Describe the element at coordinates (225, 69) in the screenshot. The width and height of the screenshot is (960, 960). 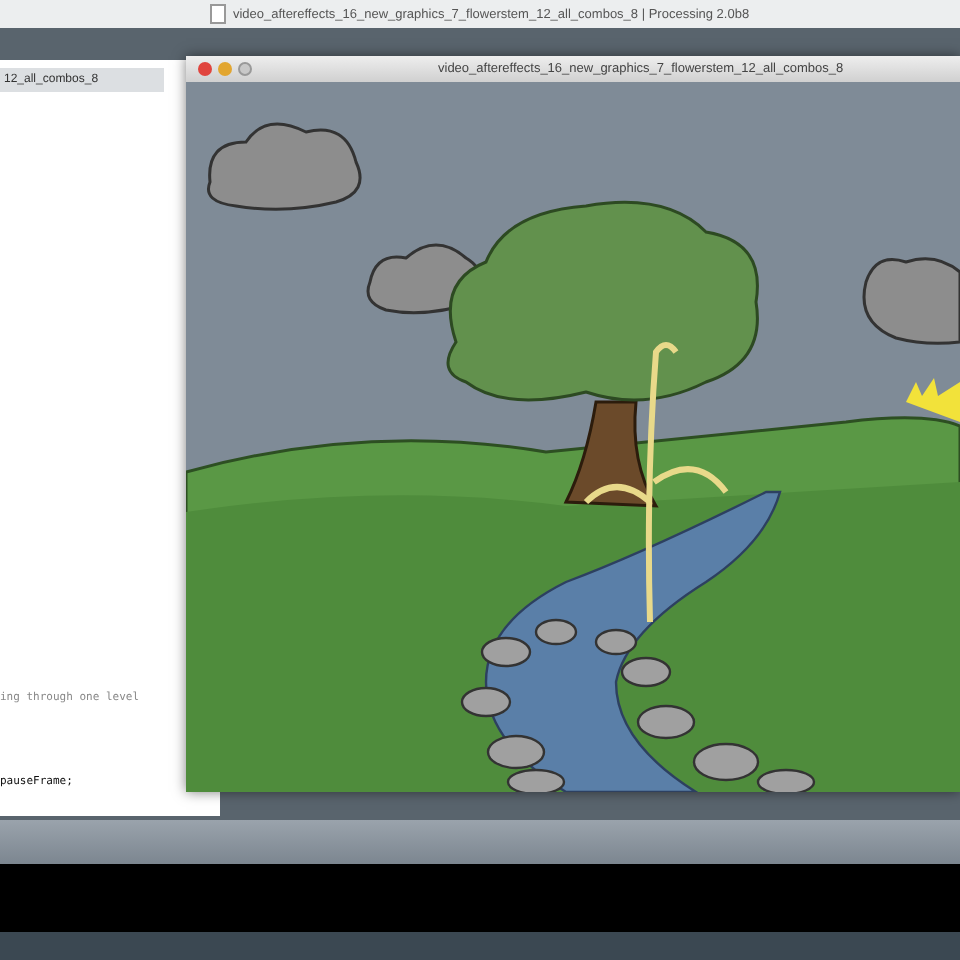
I see `minimize-button` at that location.